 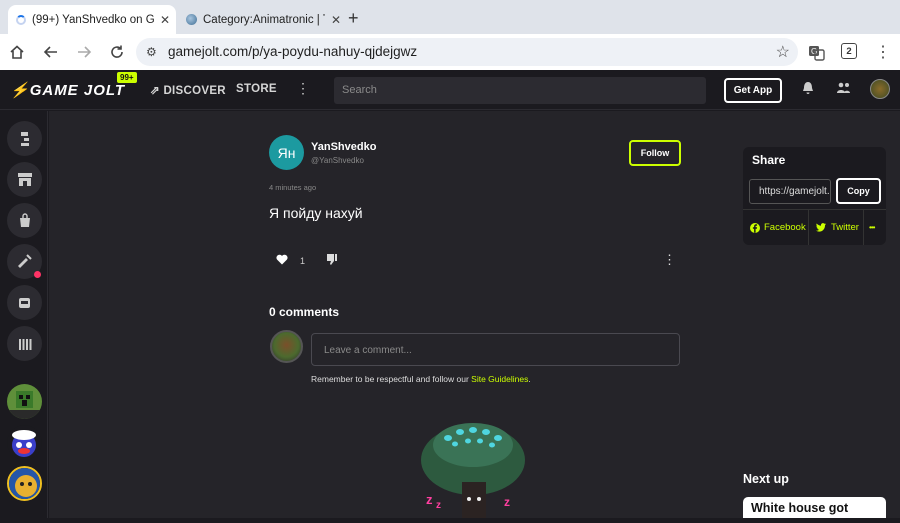 What do you see at coordinates (858, 191) in the screenshot?
I see `copy-button: Copy` at bounding box center [858, 191].